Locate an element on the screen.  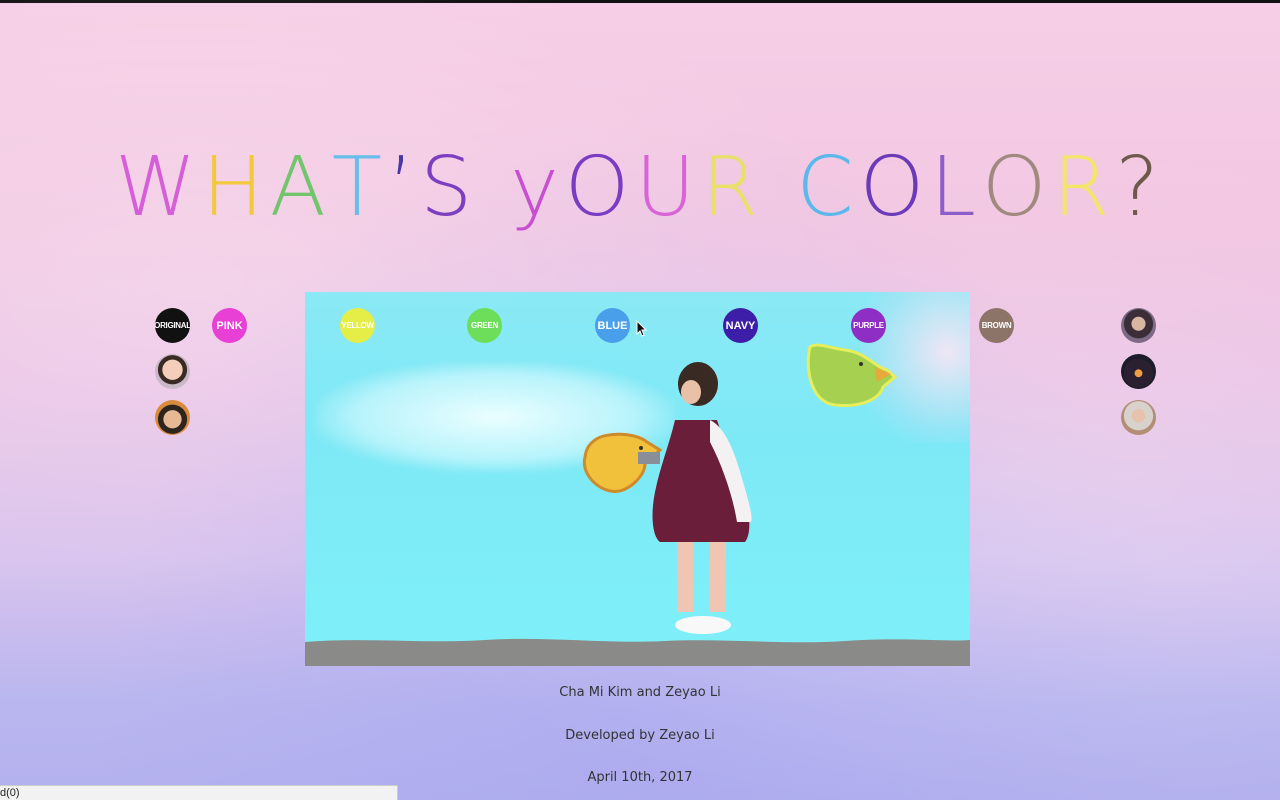
dancing-person-figure is located at coordinates (695, 498).